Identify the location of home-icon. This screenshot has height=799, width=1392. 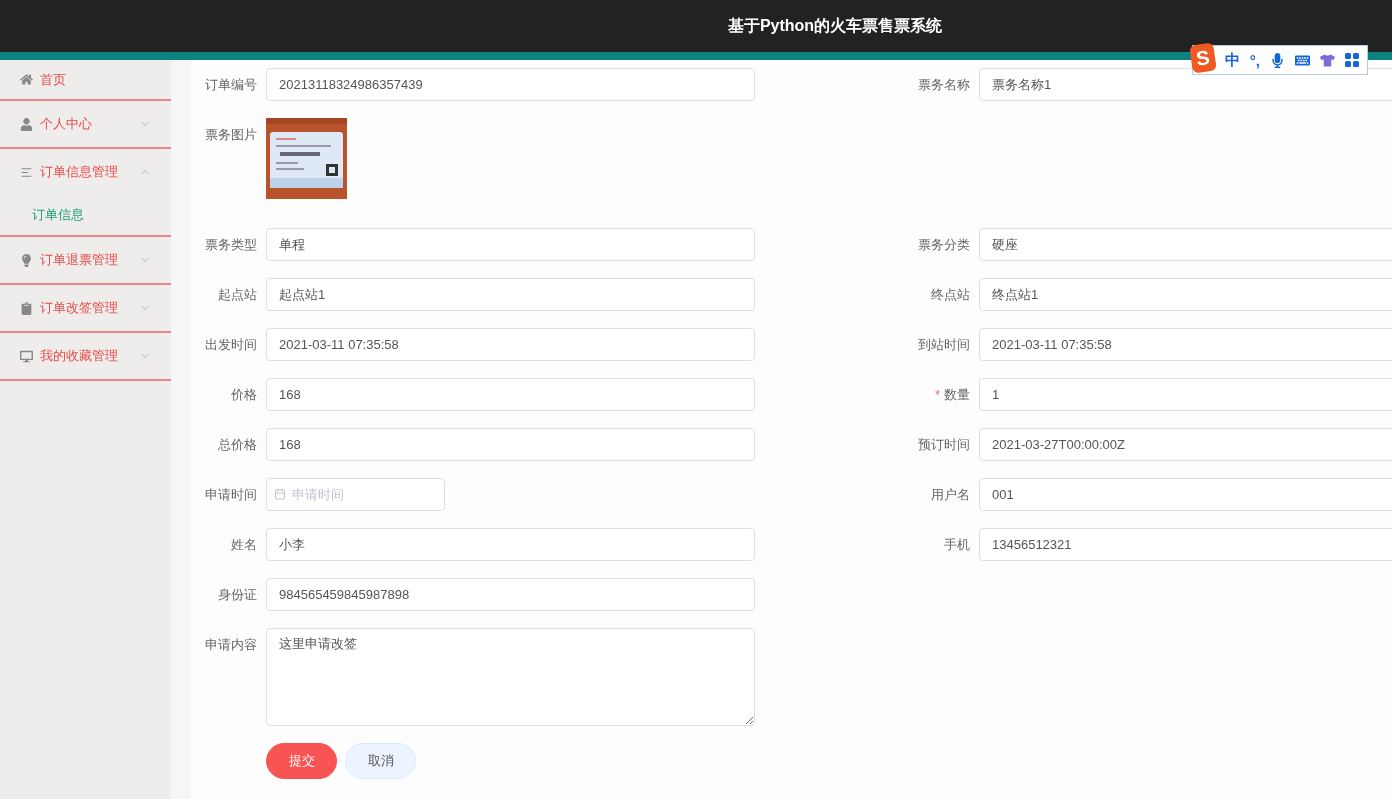
(27, 79).